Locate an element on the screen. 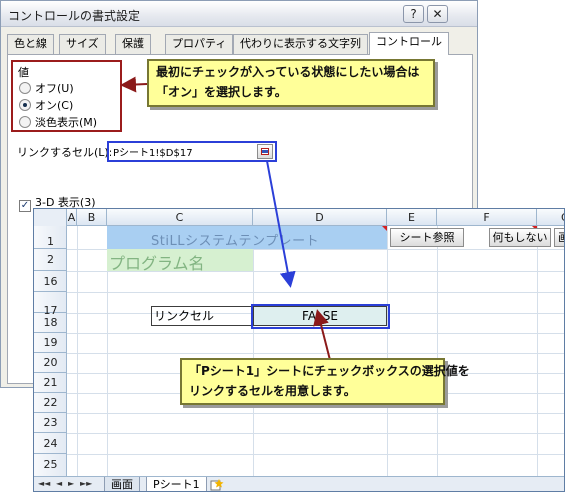 This screenshot has width=565, height=492. column-header-b: B is located at coordinates (92, 217).